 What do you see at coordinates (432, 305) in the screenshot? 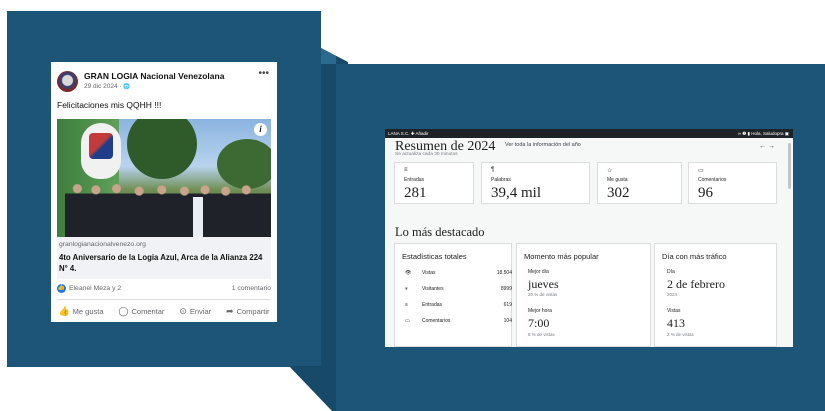
I see `row-label: Entradas` at bounding box center [432, 305].